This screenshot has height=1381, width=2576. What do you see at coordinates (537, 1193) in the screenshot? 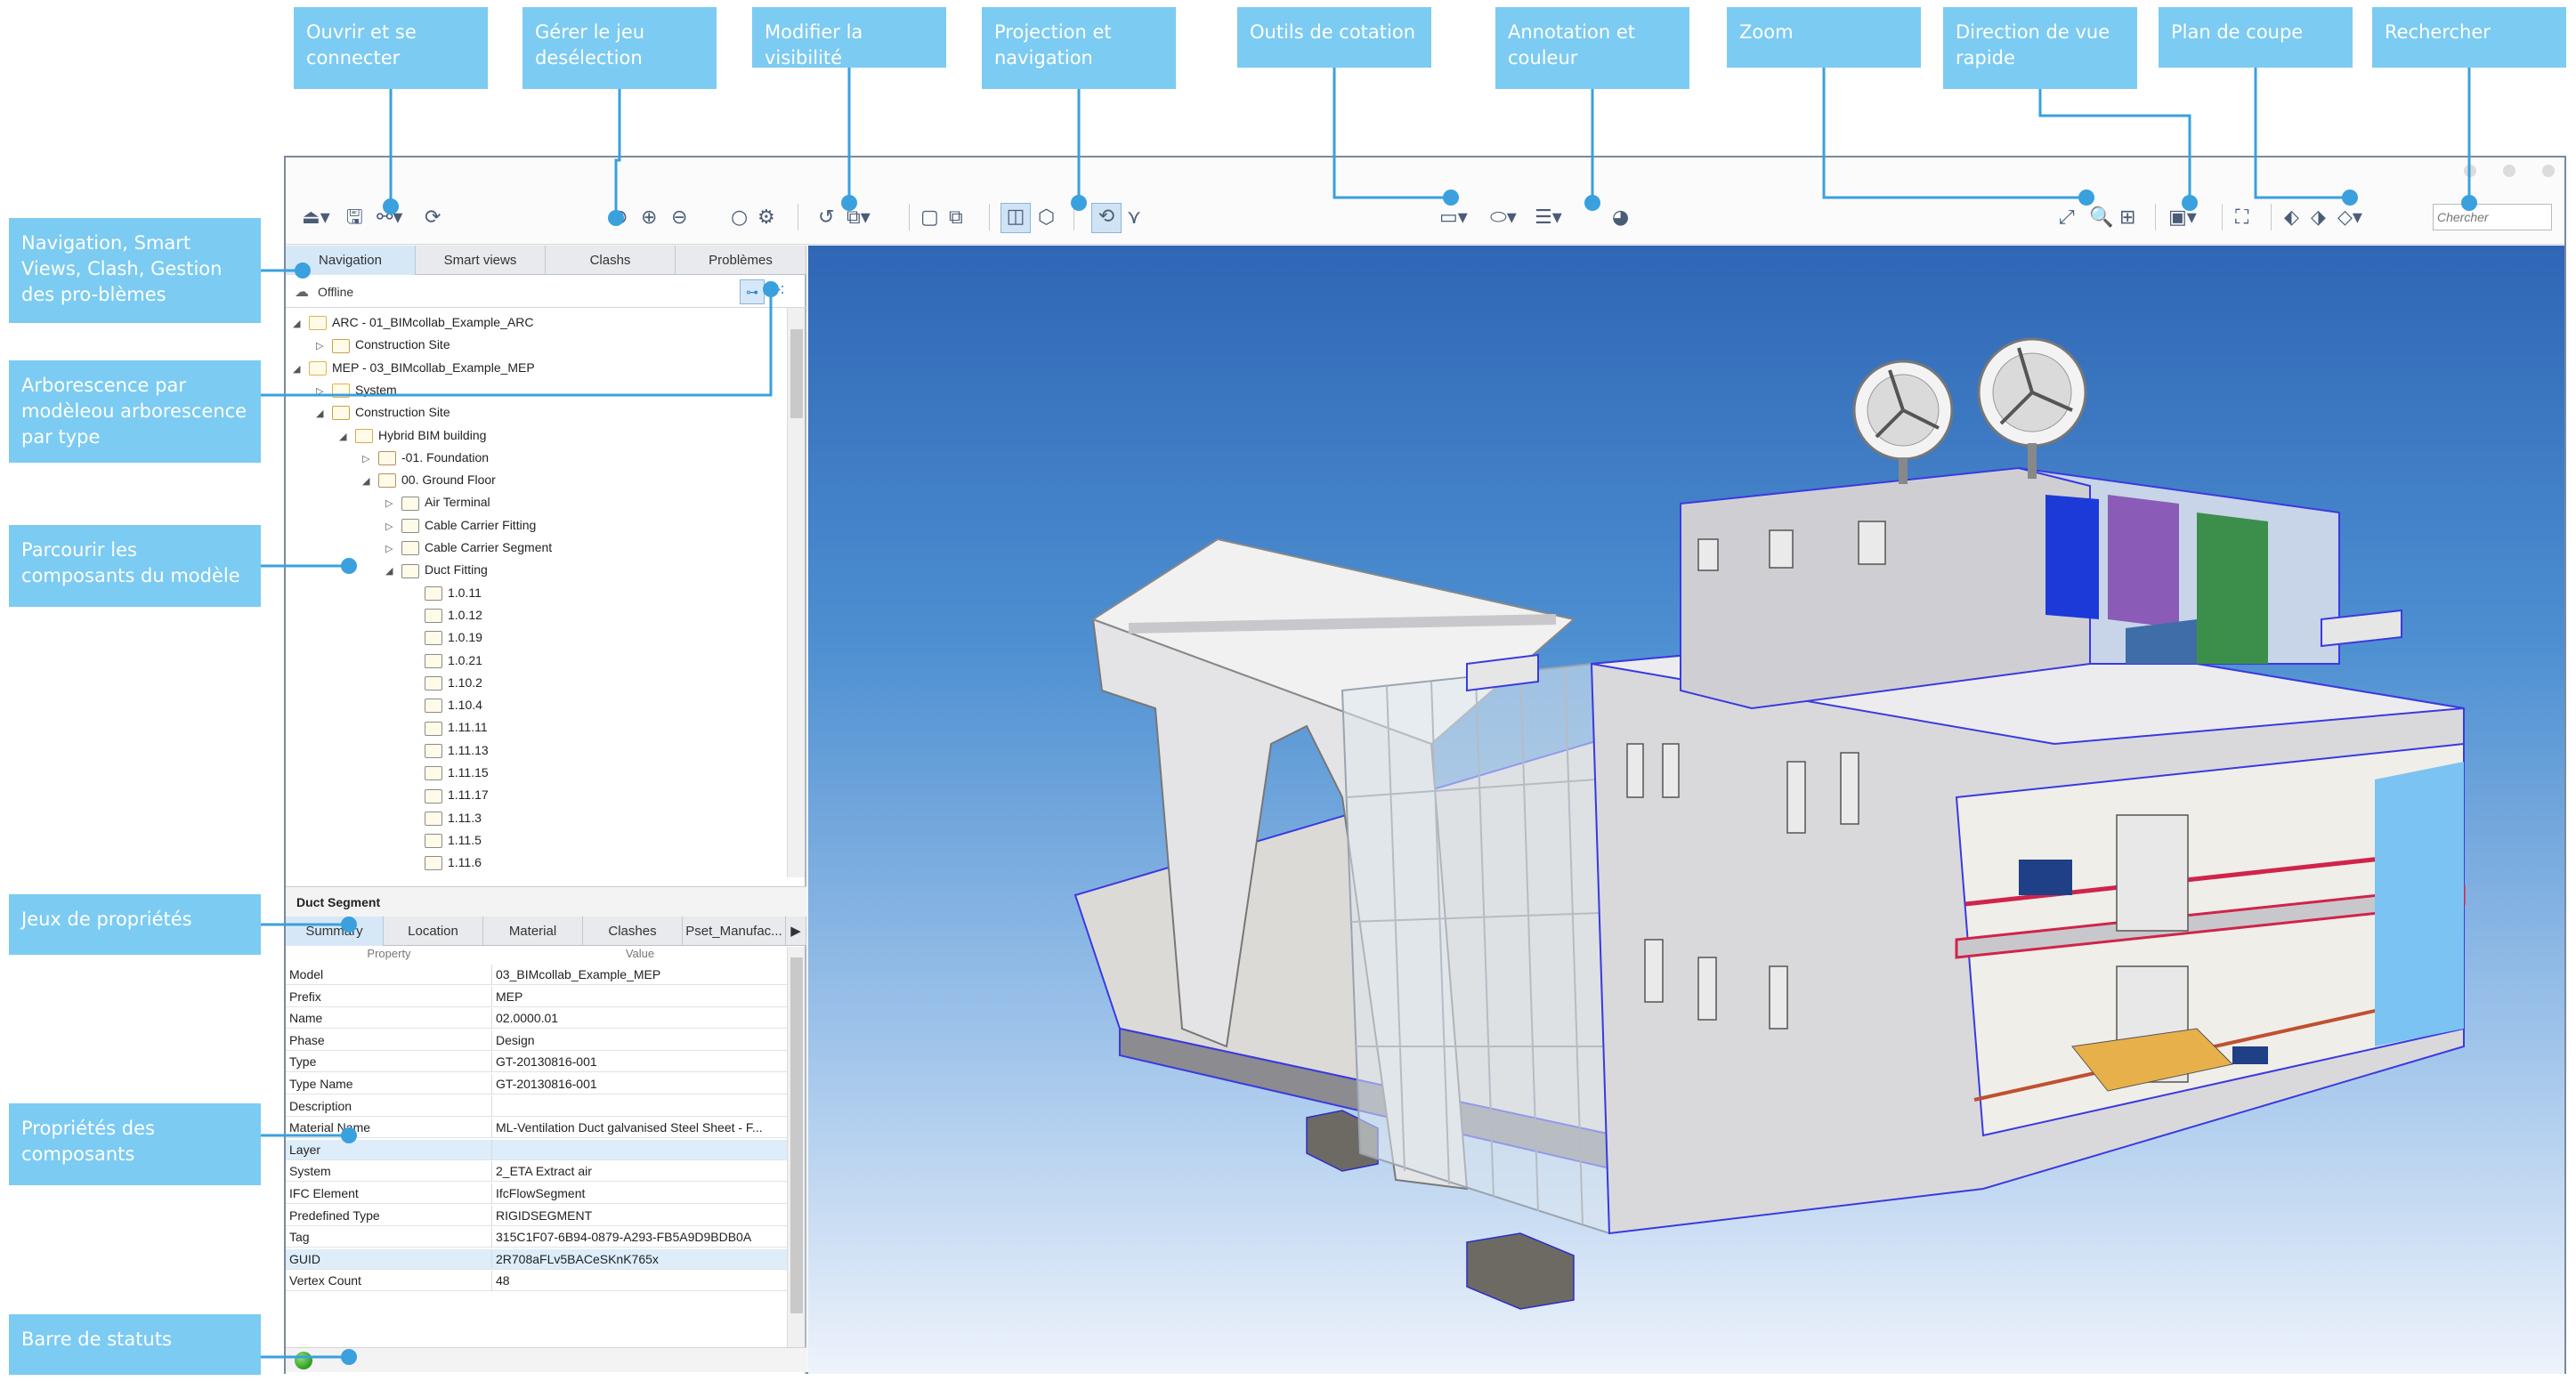
I see `property-row: IFC Element IfcFlowSegment` at bounding box center [537, 1193].